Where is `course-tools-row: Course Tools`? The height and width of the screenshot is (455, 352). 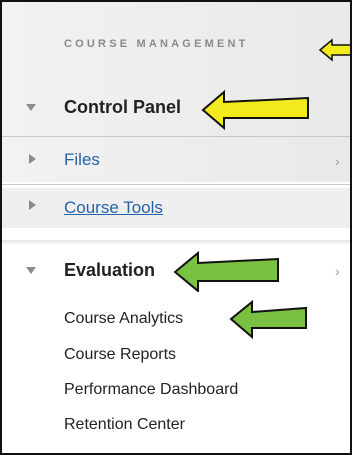 course-tools-row: Course Tools is located at coordinates (176, 208).